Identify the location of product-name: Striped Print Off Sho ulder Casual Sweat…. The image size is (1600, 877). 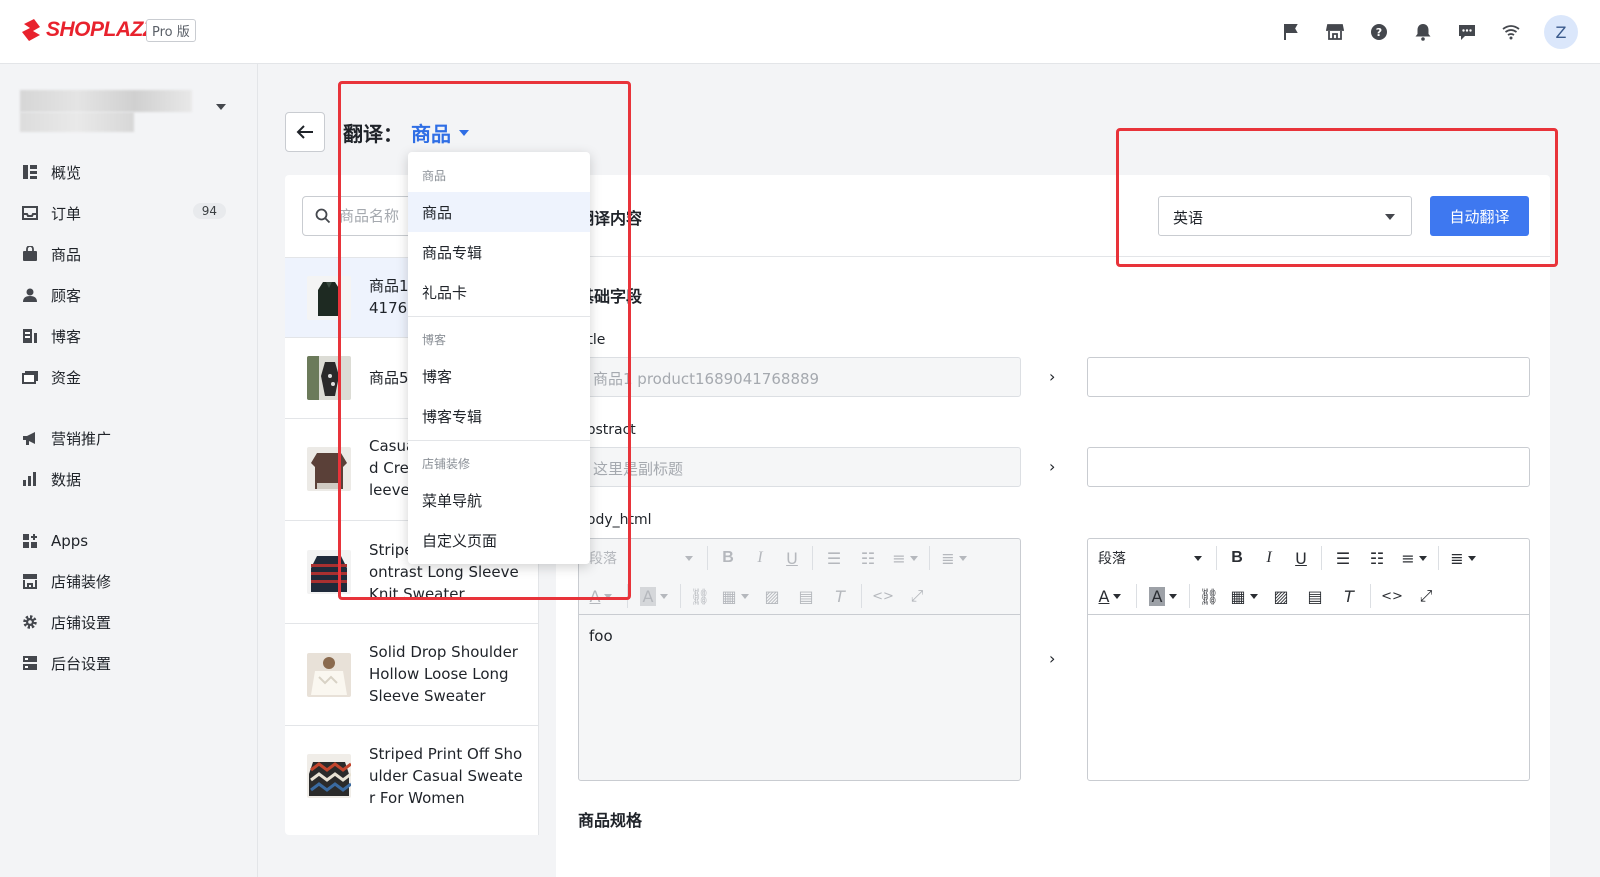
(446, 776).